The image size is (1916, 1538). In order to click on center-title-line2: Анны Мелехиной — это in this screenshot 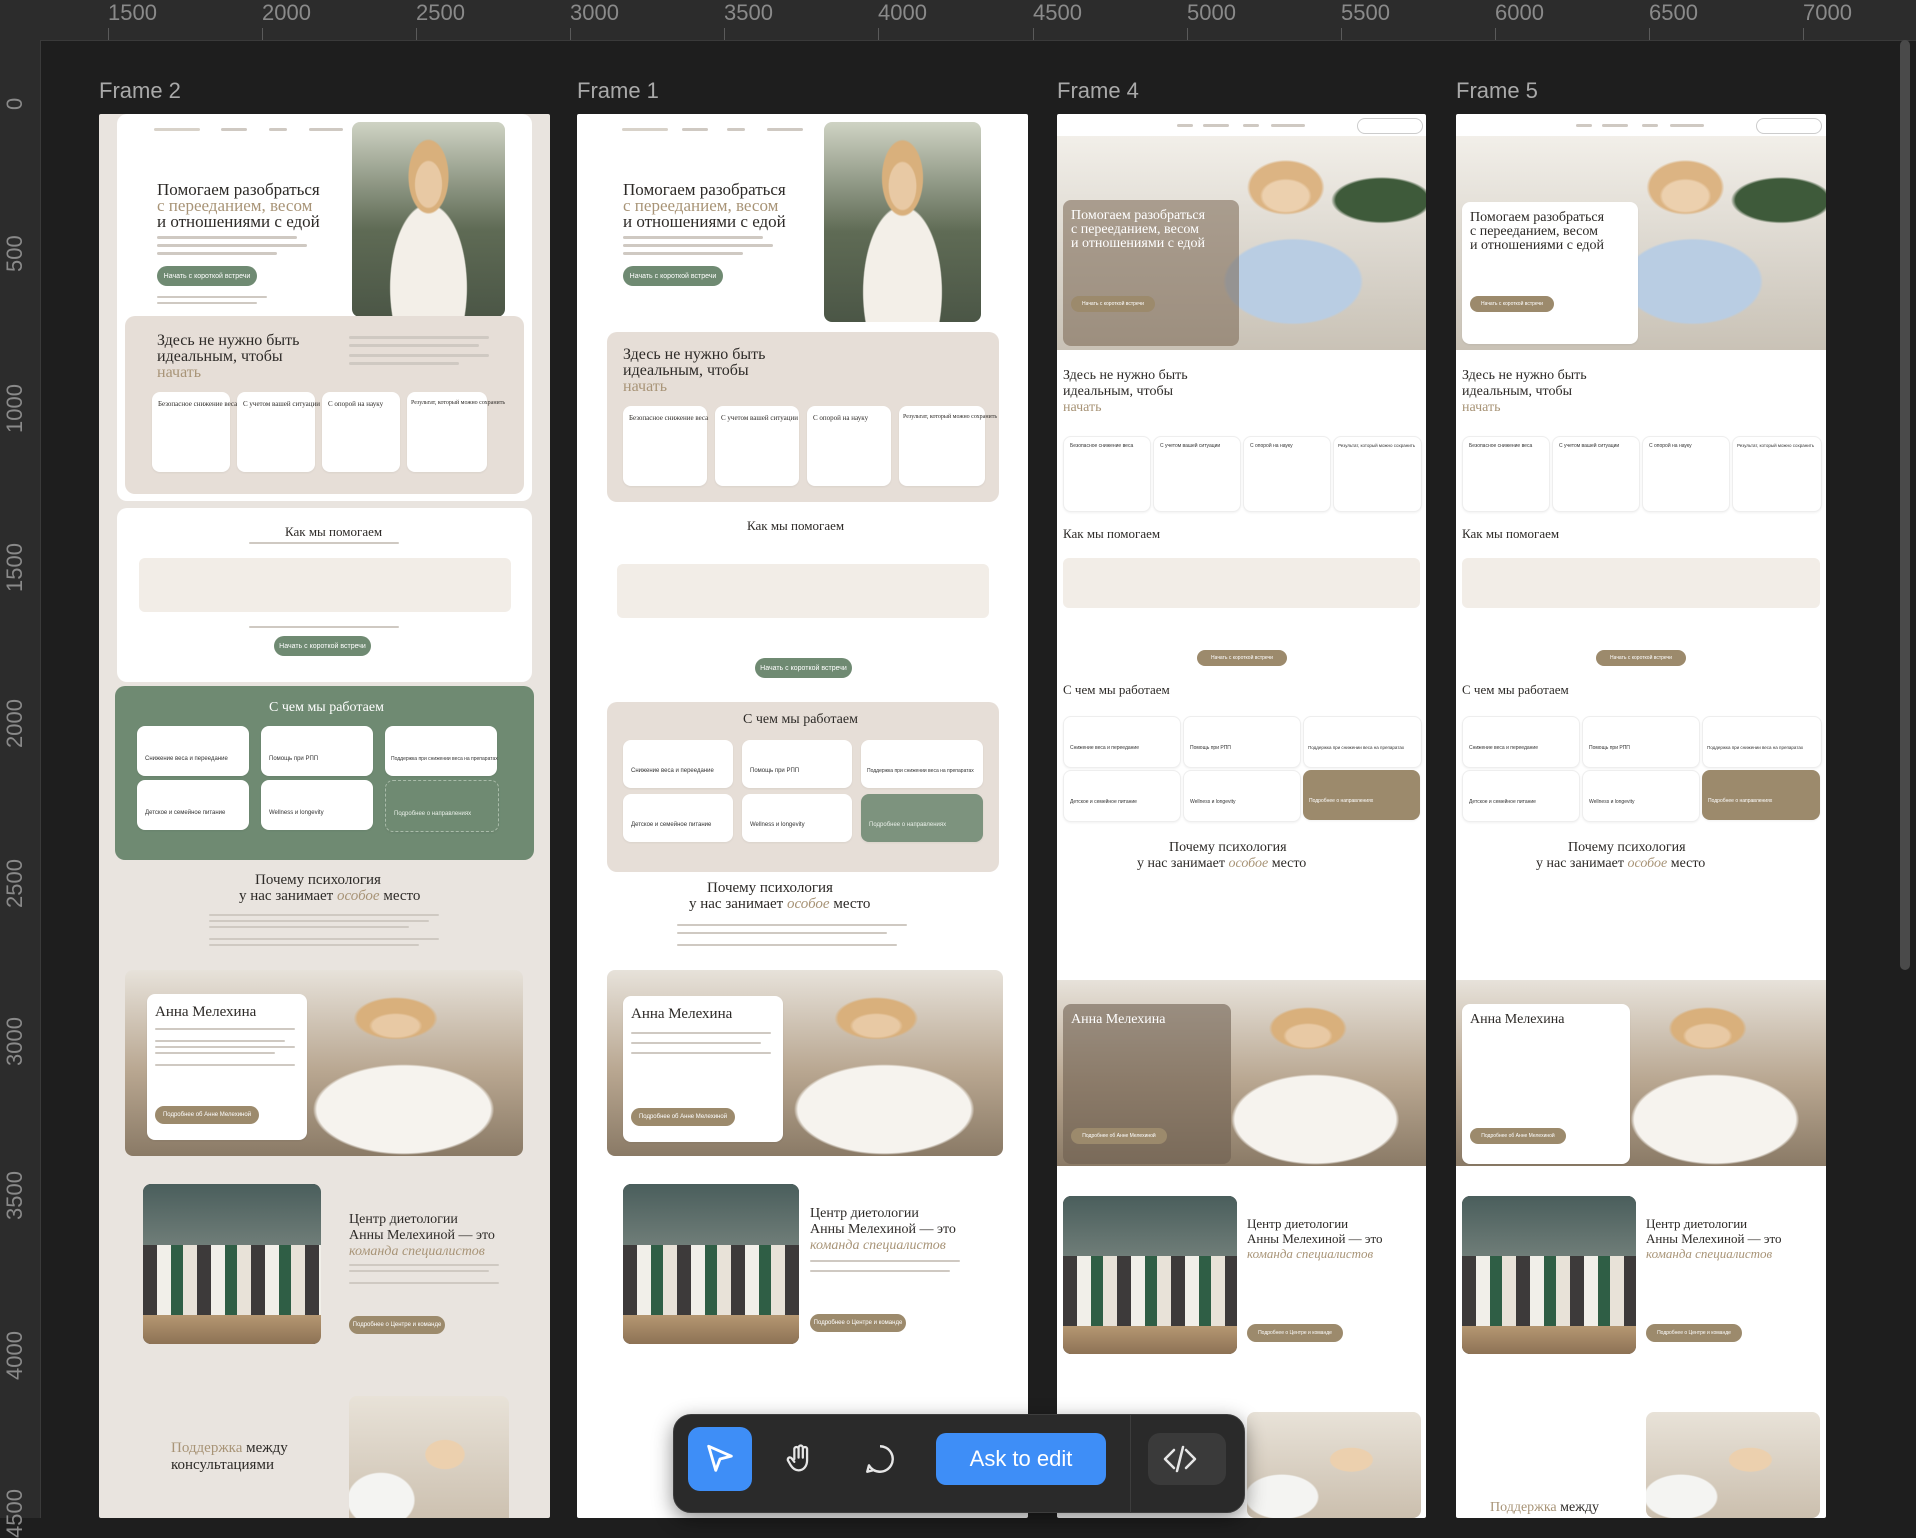, I will do `click(1315, 1238)`.